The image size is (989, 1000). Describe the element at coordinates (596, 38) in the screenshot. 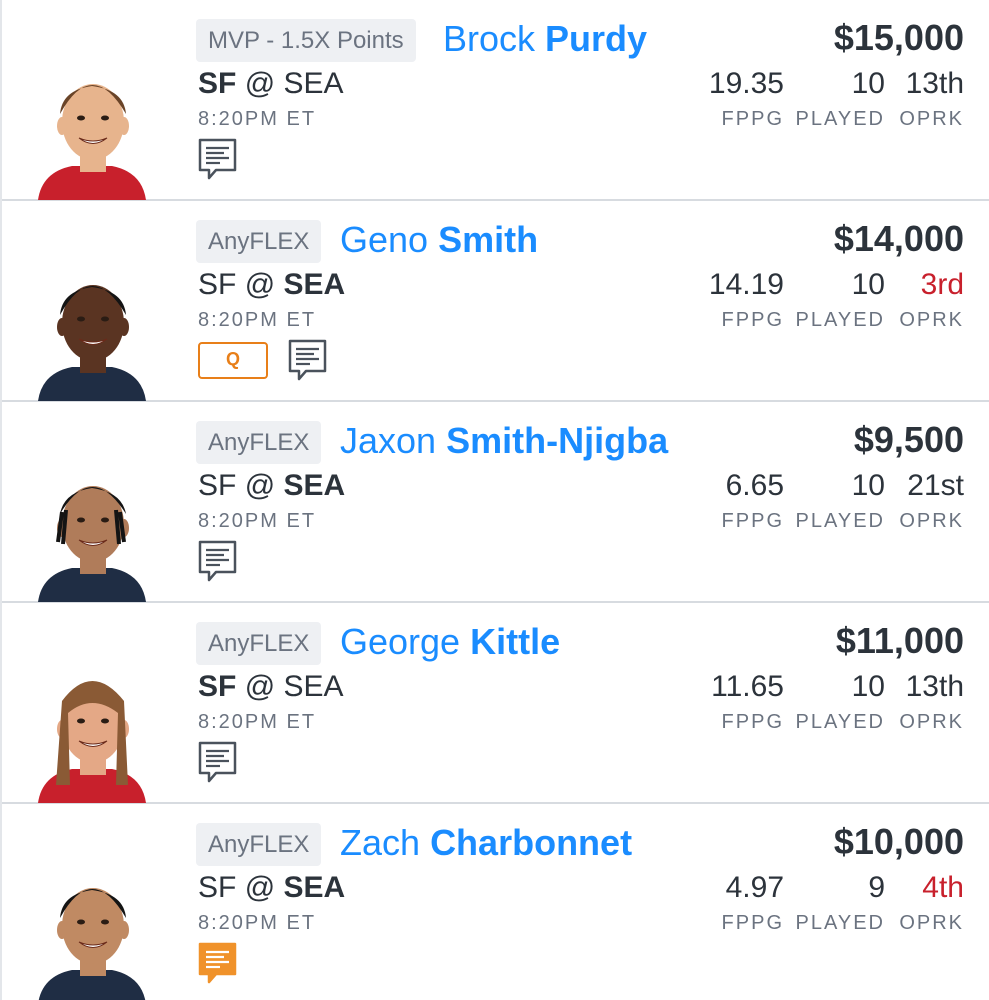

I see `player-last-name: Purdy` at that location.